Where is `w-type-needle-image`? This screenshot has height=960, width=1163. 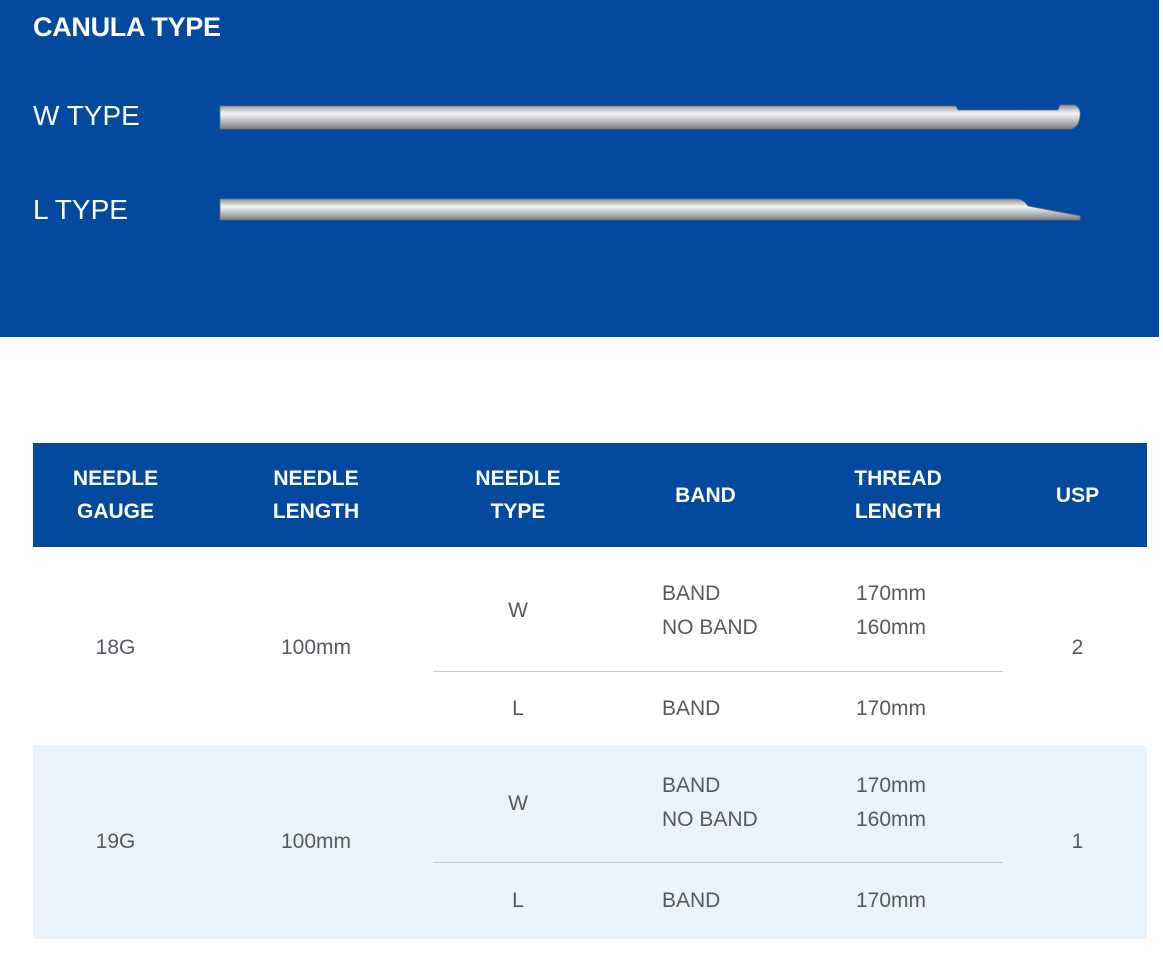
w-type-needle-image is located at coordinates (650, 117).